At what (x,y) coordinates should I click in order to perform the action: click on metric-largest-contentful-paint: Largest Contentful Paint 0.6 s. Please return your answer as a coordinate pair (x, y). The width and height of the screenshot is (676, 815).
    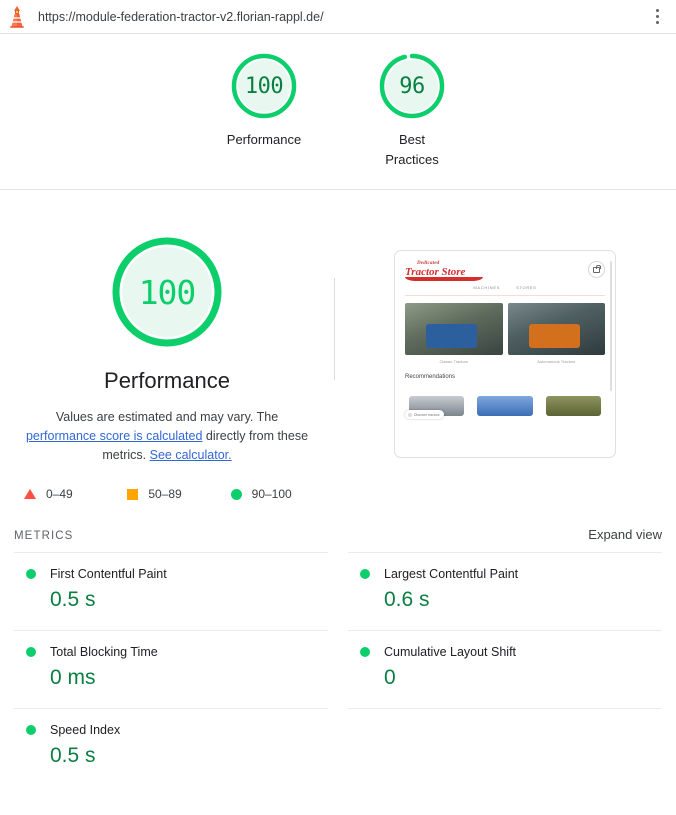
    Looking at the image, I should click on (505, 591).